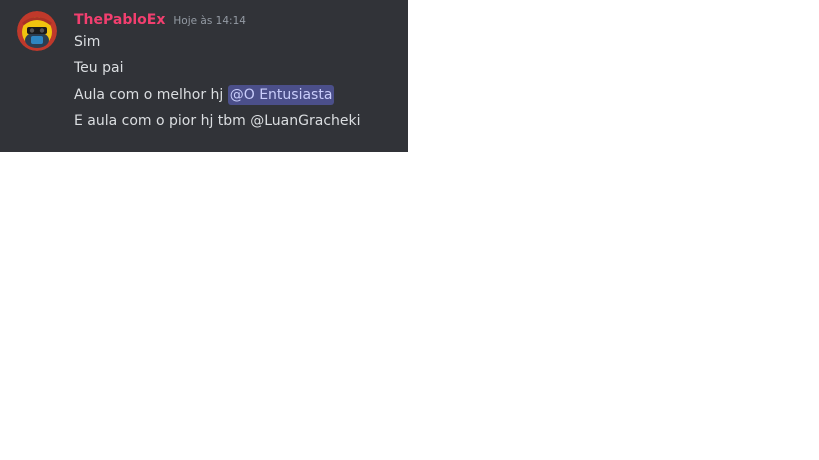 The image size is (819, 460). I want to click on message-text: Teu pai, so click(99, 68).